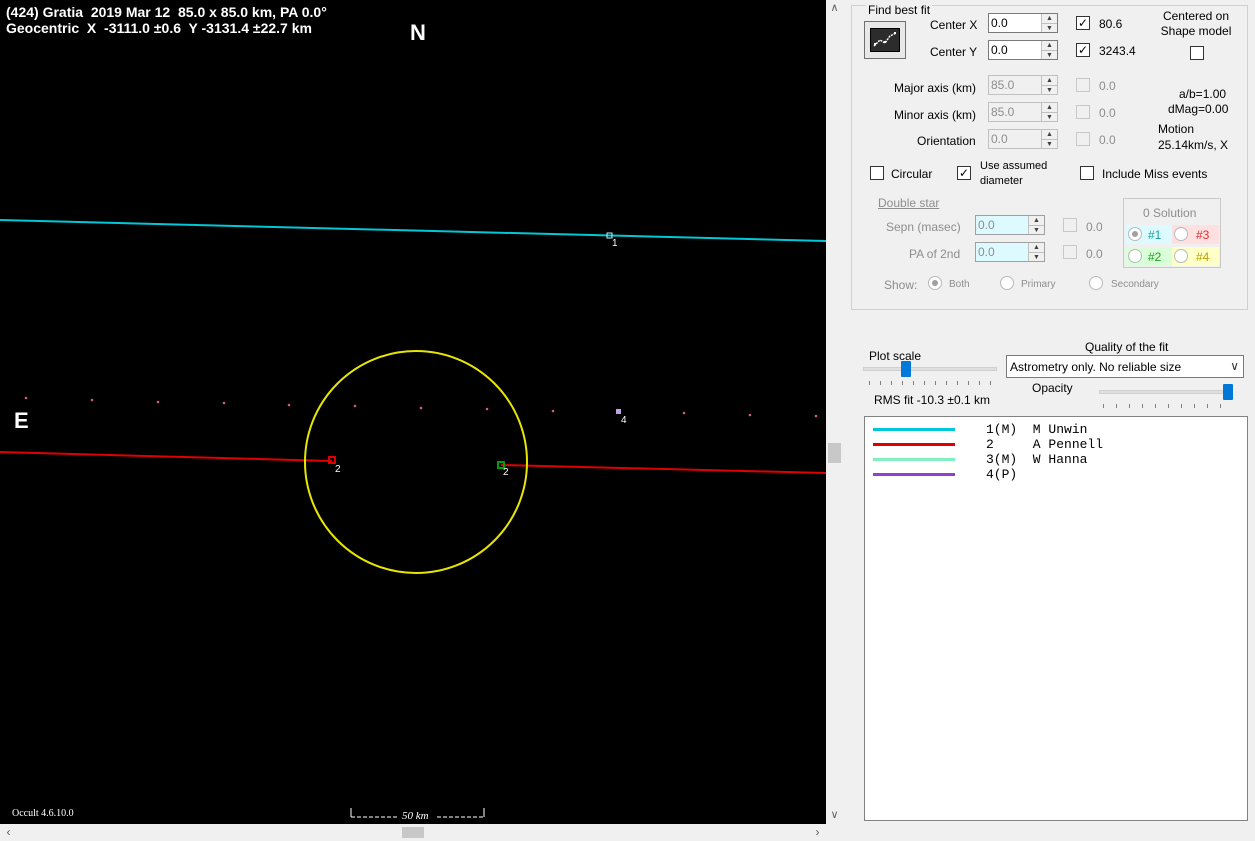 Image resolution: width=1255 pixels, height=841 pixels. I want to click on orientation-input: 0.0 ▲ ▼, so click(1023, 139).